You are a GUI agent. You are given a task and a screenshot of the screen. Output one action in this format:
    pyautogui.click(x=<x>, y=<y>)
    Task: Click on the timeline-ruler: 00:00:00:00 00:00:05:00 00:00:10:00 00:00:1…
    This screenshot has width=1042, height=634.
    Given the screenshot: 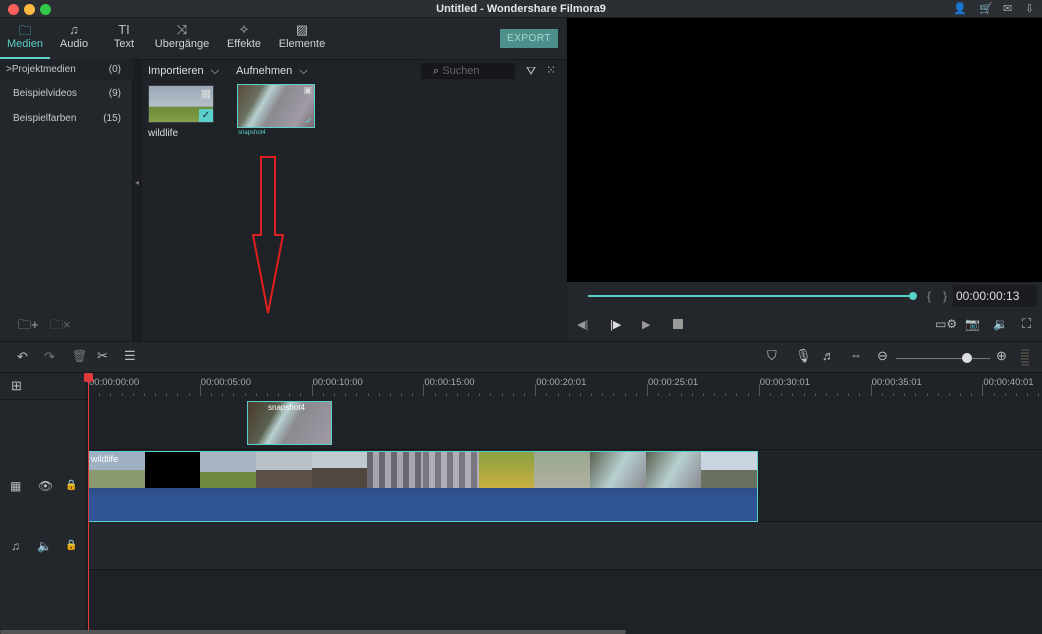 What is the action you would take?
    pyautogui.click(x=564, y=386)
    